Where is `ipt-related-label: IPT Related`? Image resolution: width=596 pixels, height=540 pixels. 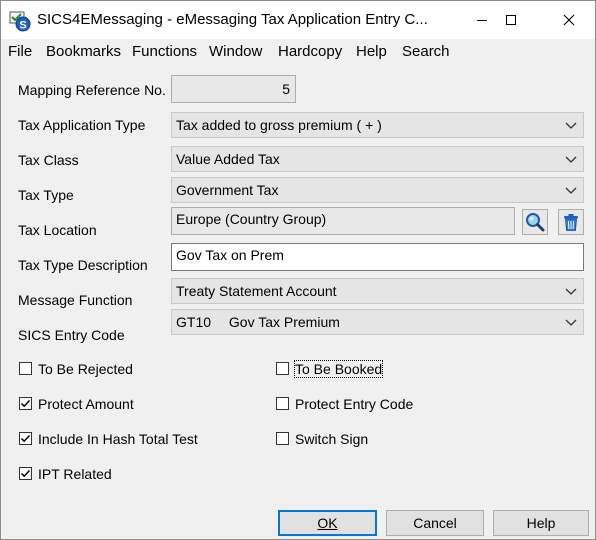
ipt-related-label: IPT Related is located at coordinates (75, 474).